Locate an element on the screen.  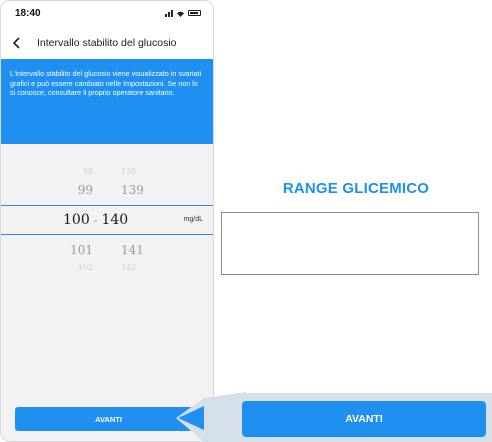
selected-high-value: 140 is located at coordinates (115, 220).